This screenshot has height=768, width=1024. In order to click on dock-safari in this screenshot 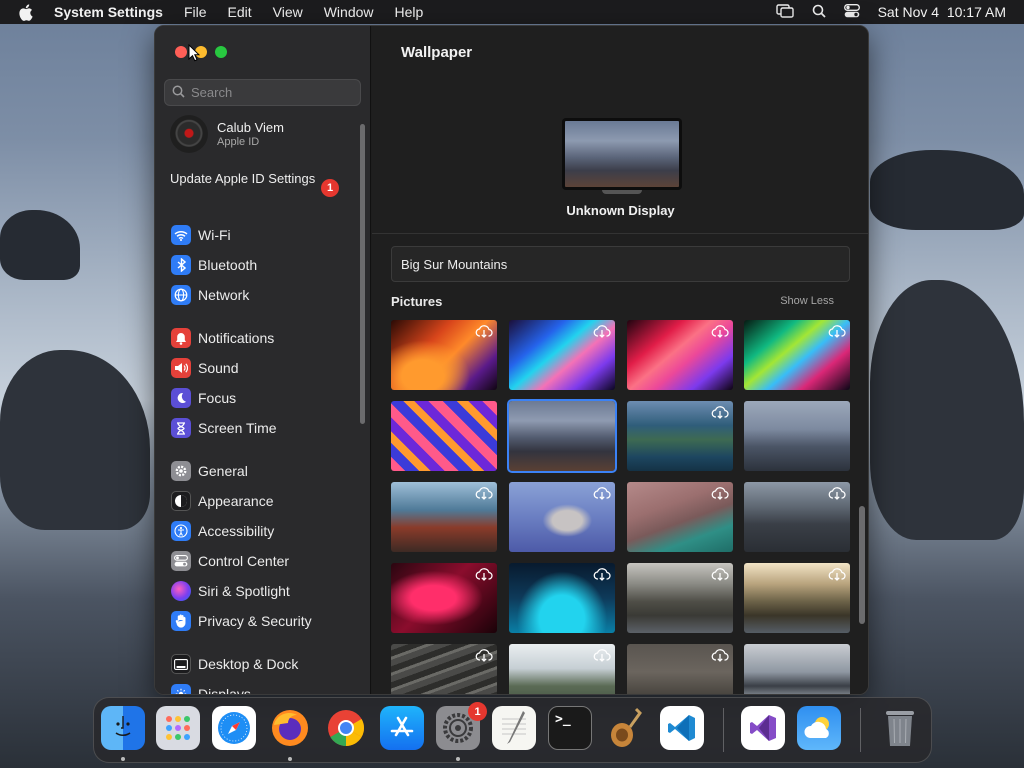, I will do `click(234, 728)`.